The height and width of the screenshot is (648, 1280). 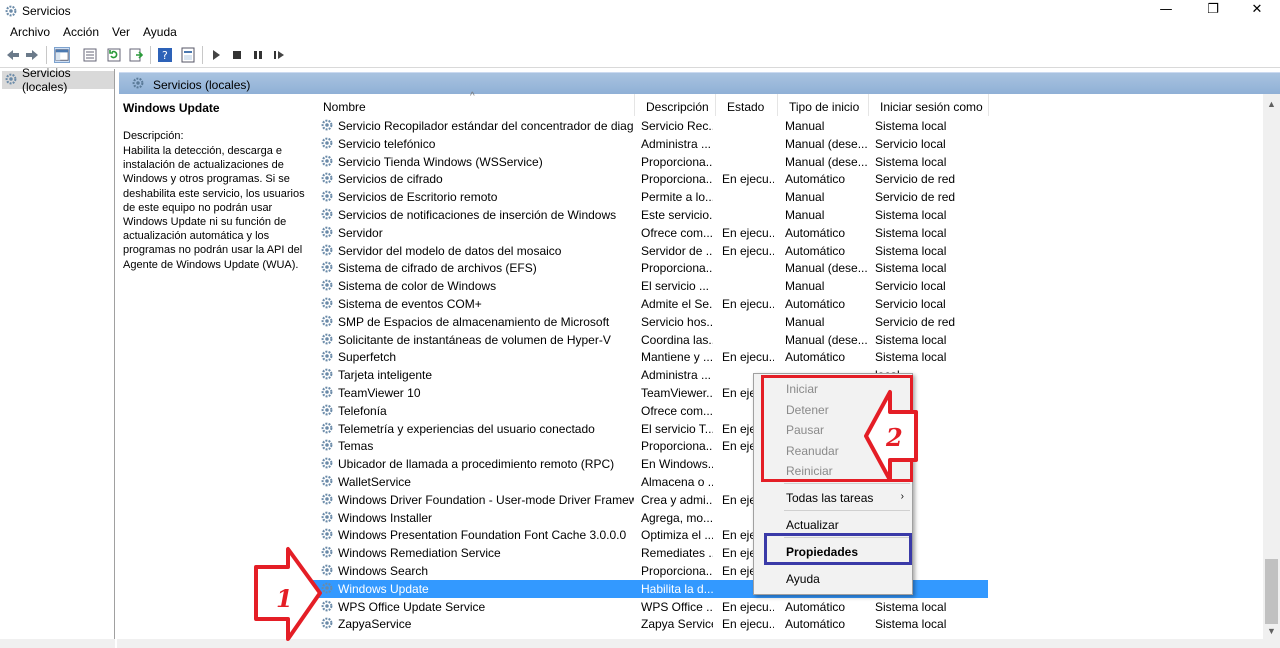 I want to click on column-header-name-label: Nombre, so click(x=344, y=107).